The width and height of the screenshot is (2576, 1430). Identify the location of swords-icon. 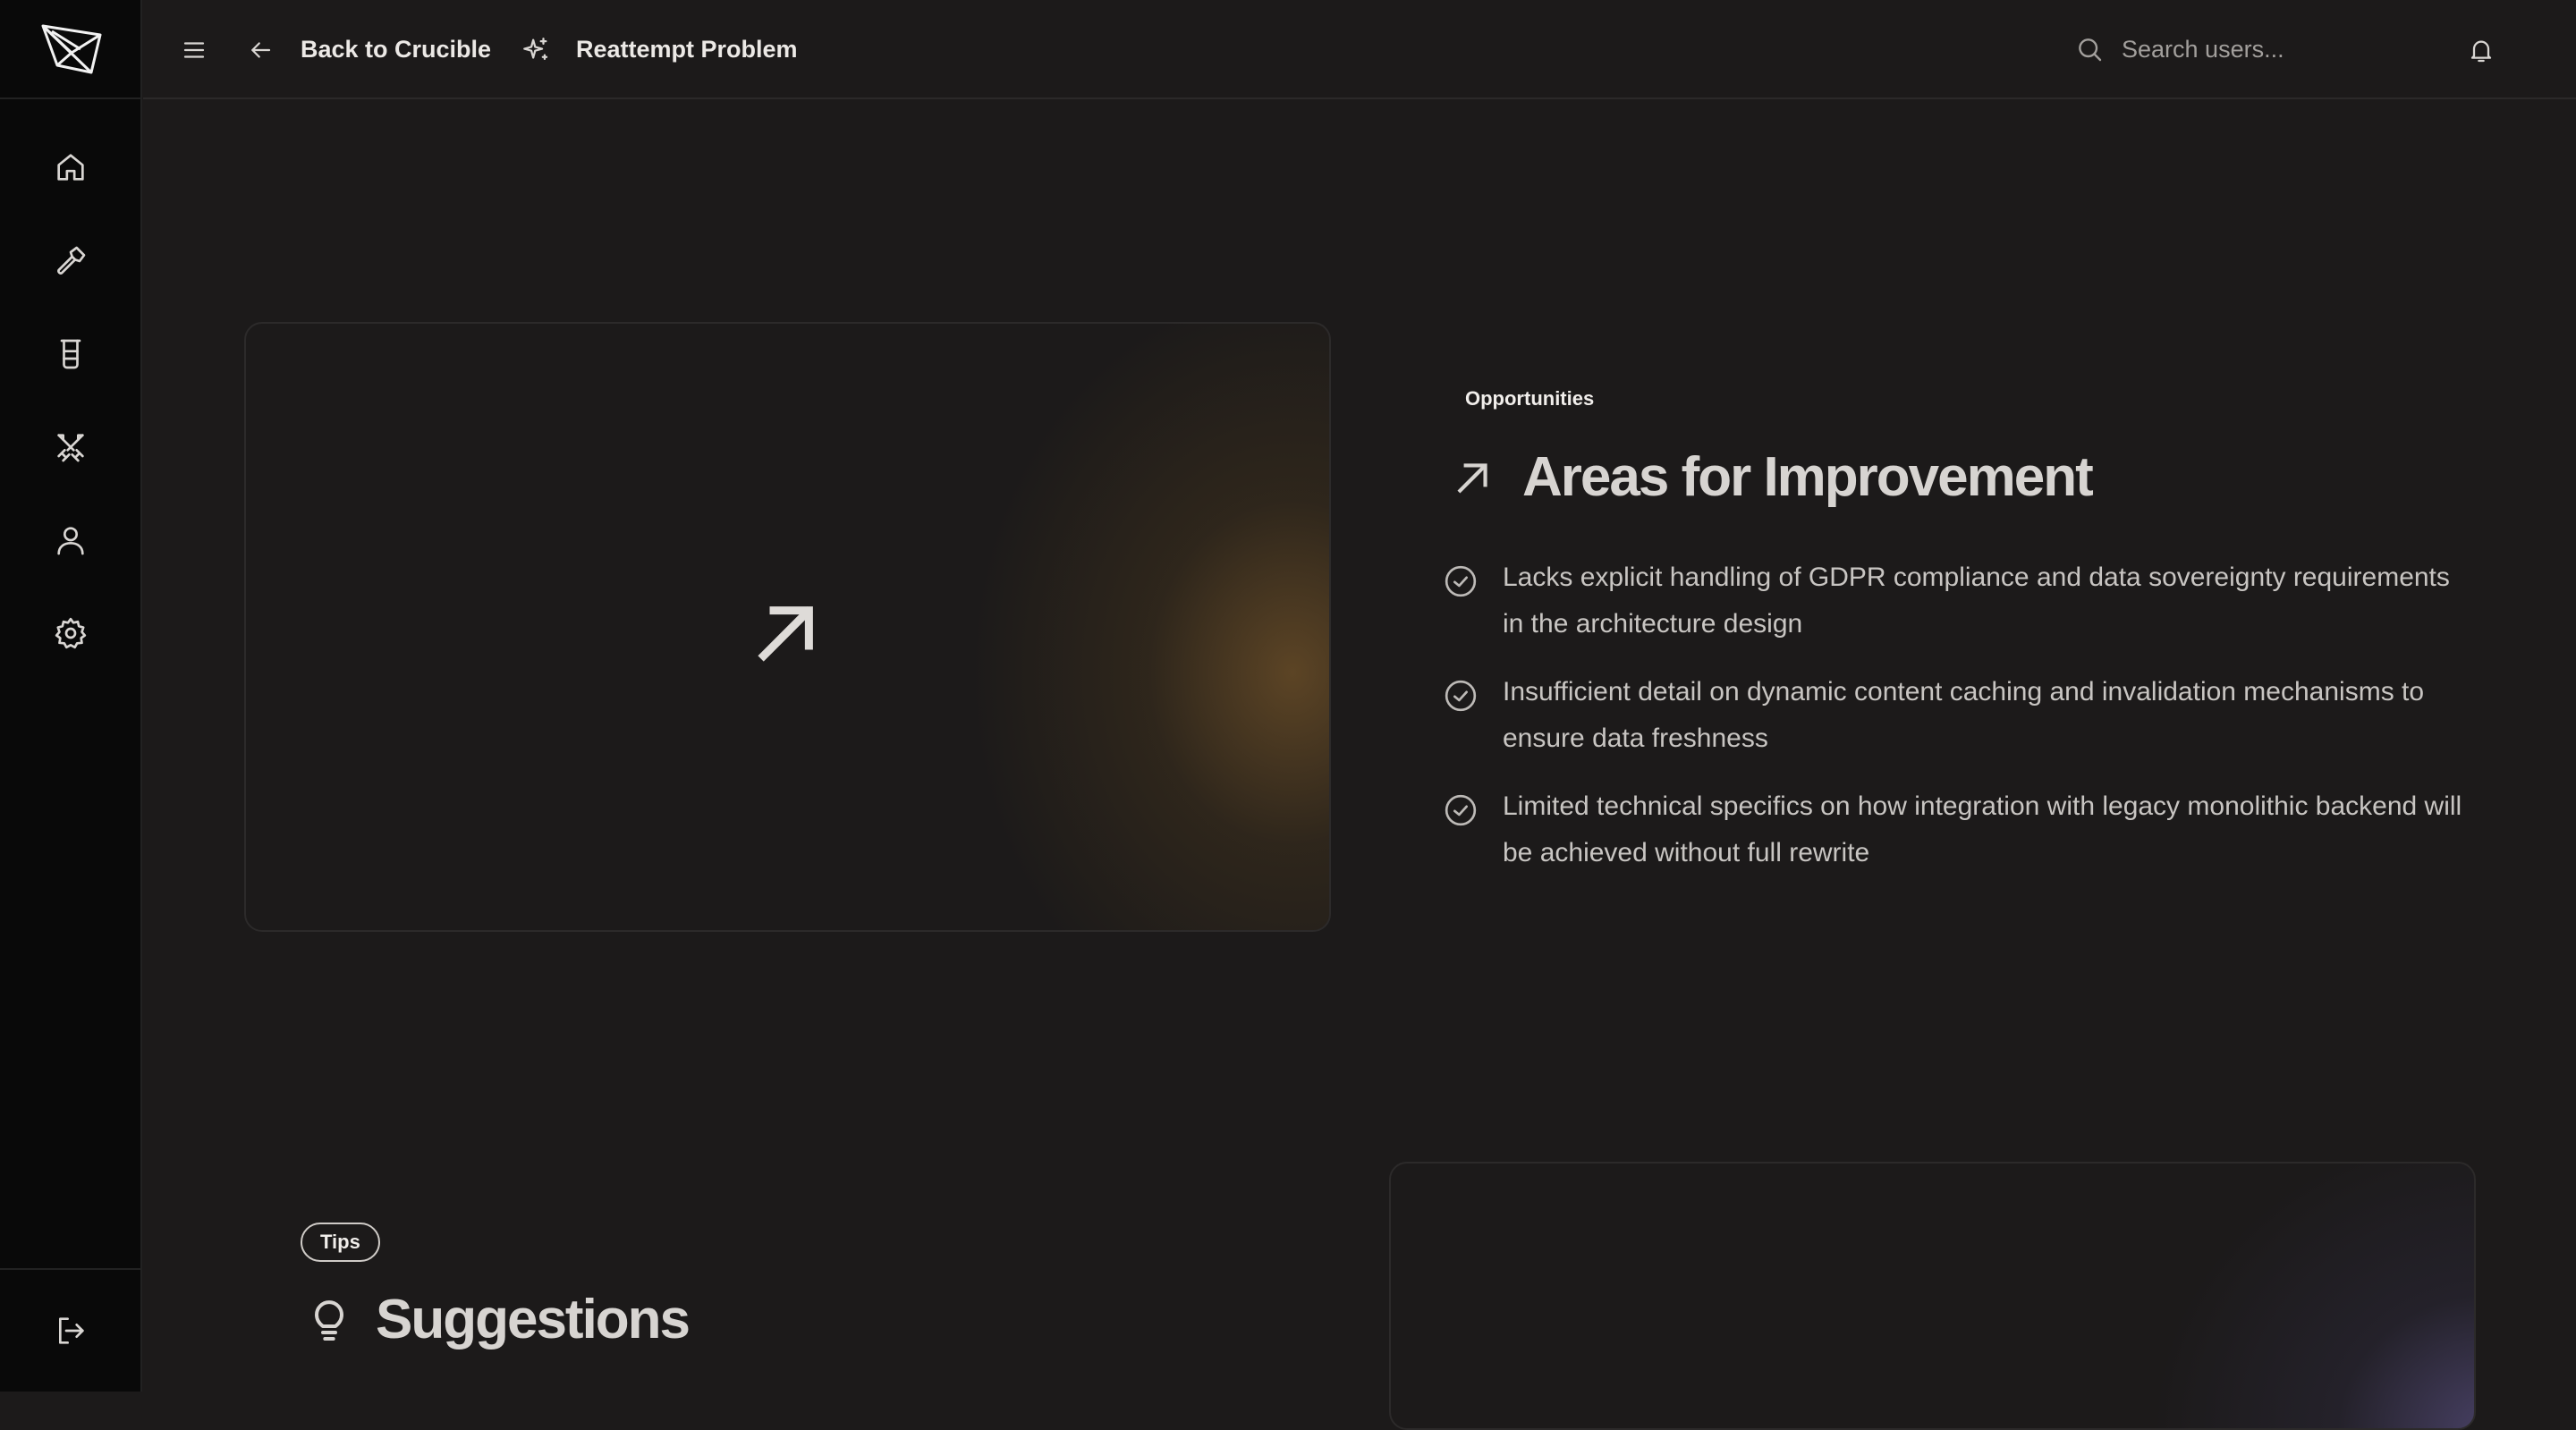
(70, 448).